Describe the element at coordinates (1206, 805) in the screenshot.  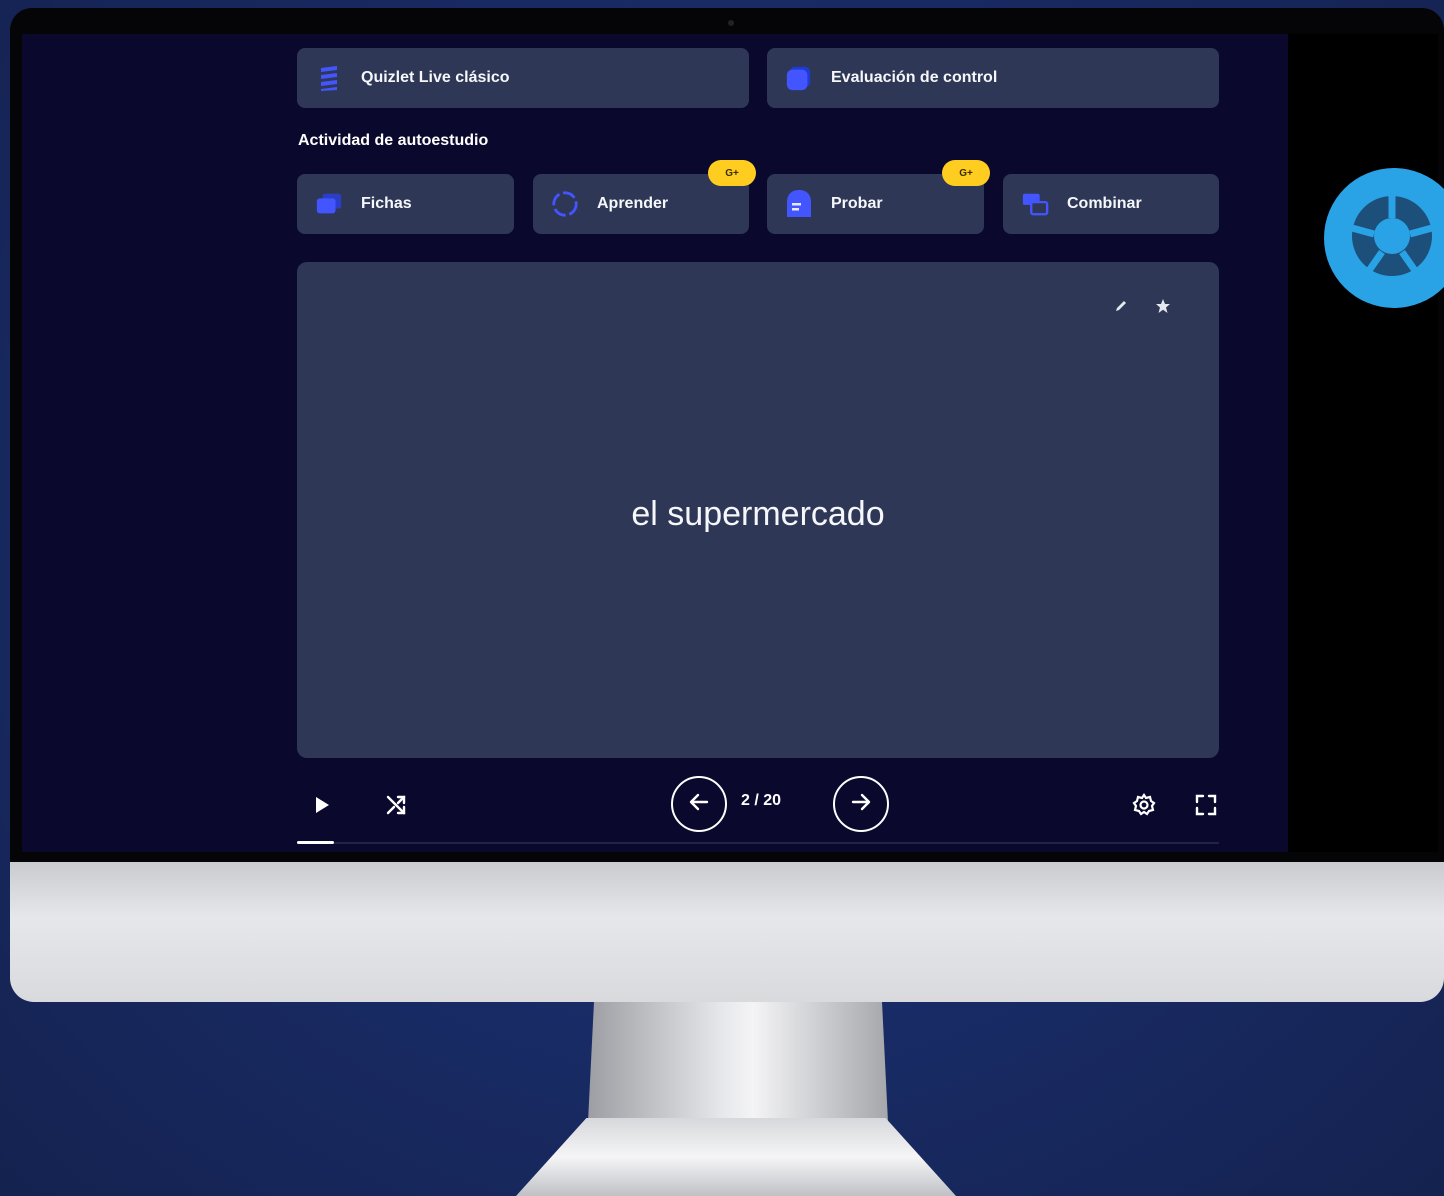
I see `fullscreen-icon` at that location.